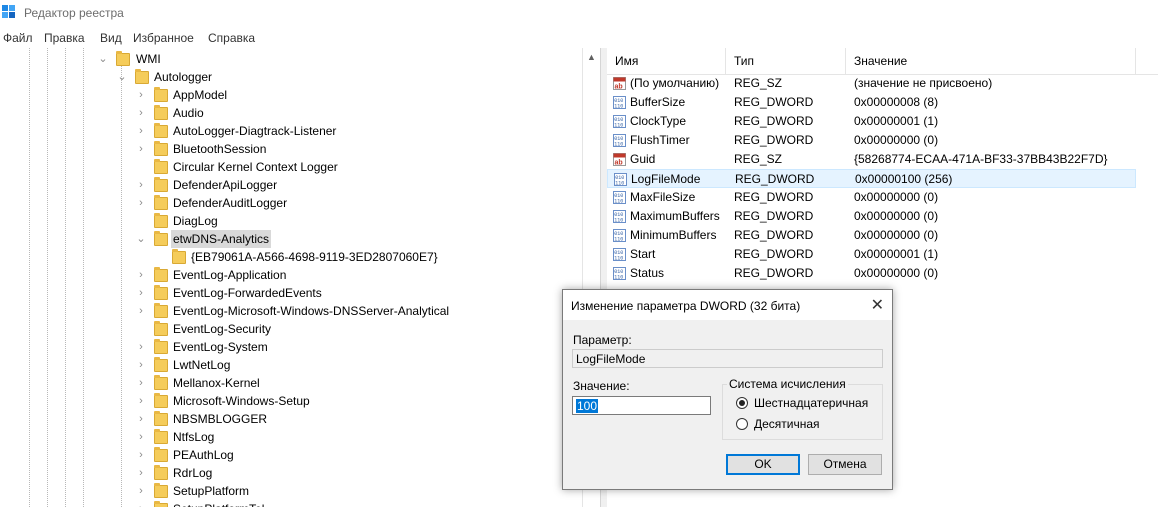 This screenshot has height=507, width=1158. Describe the element at coordinates (314, 257) in the screenshot. I see `tree-node-label: {EB79061A-A566-4698-9119-3ED2807060E7}` at that location.